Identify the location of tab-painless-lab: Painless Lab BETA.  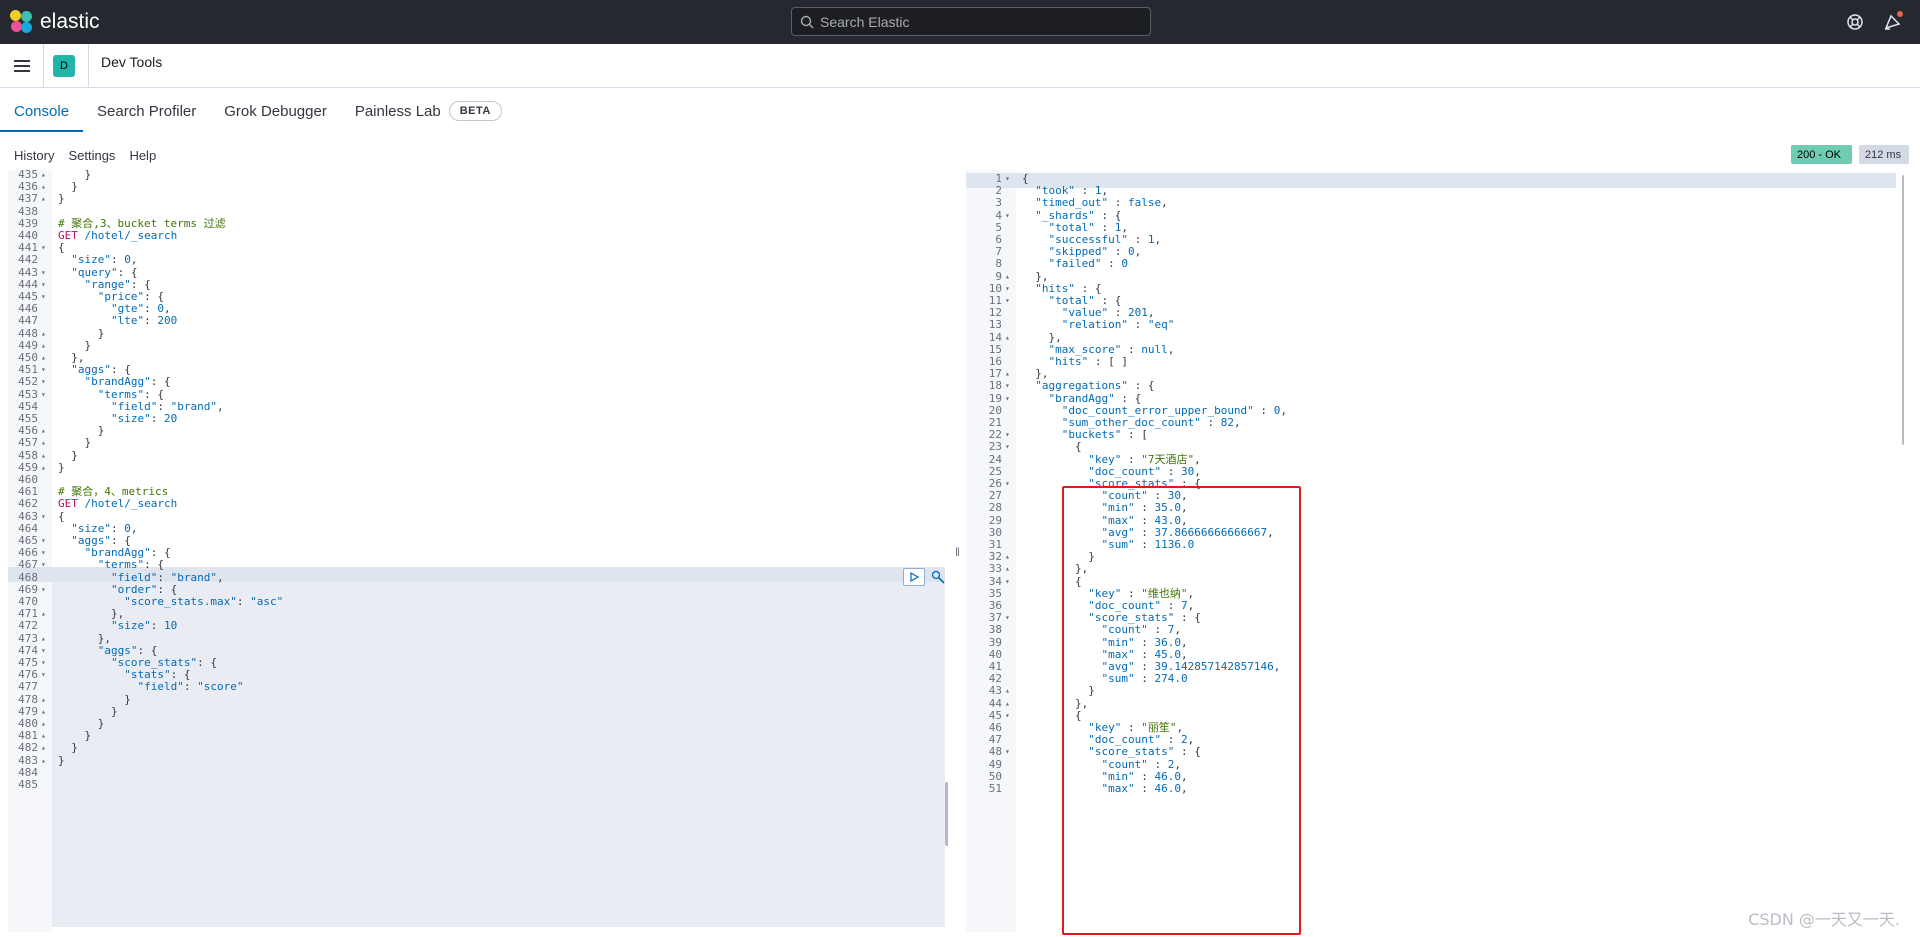
(428, 112).